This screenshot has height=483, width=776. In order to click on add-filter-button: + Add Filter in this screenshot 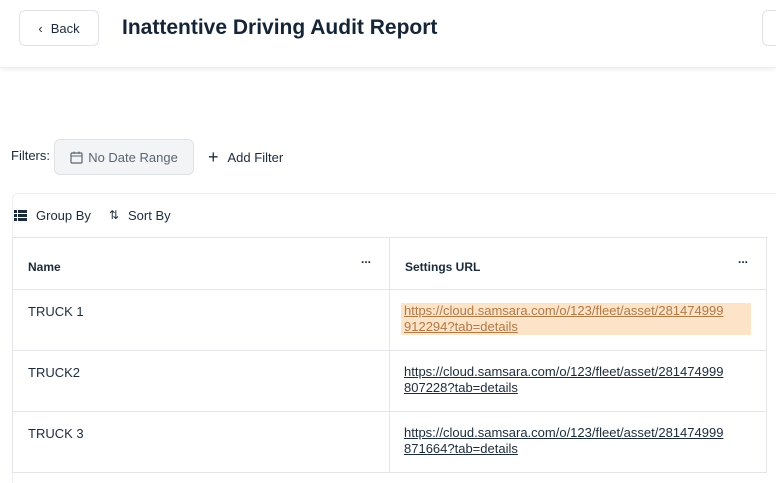, I will do `click(245, 157)`.